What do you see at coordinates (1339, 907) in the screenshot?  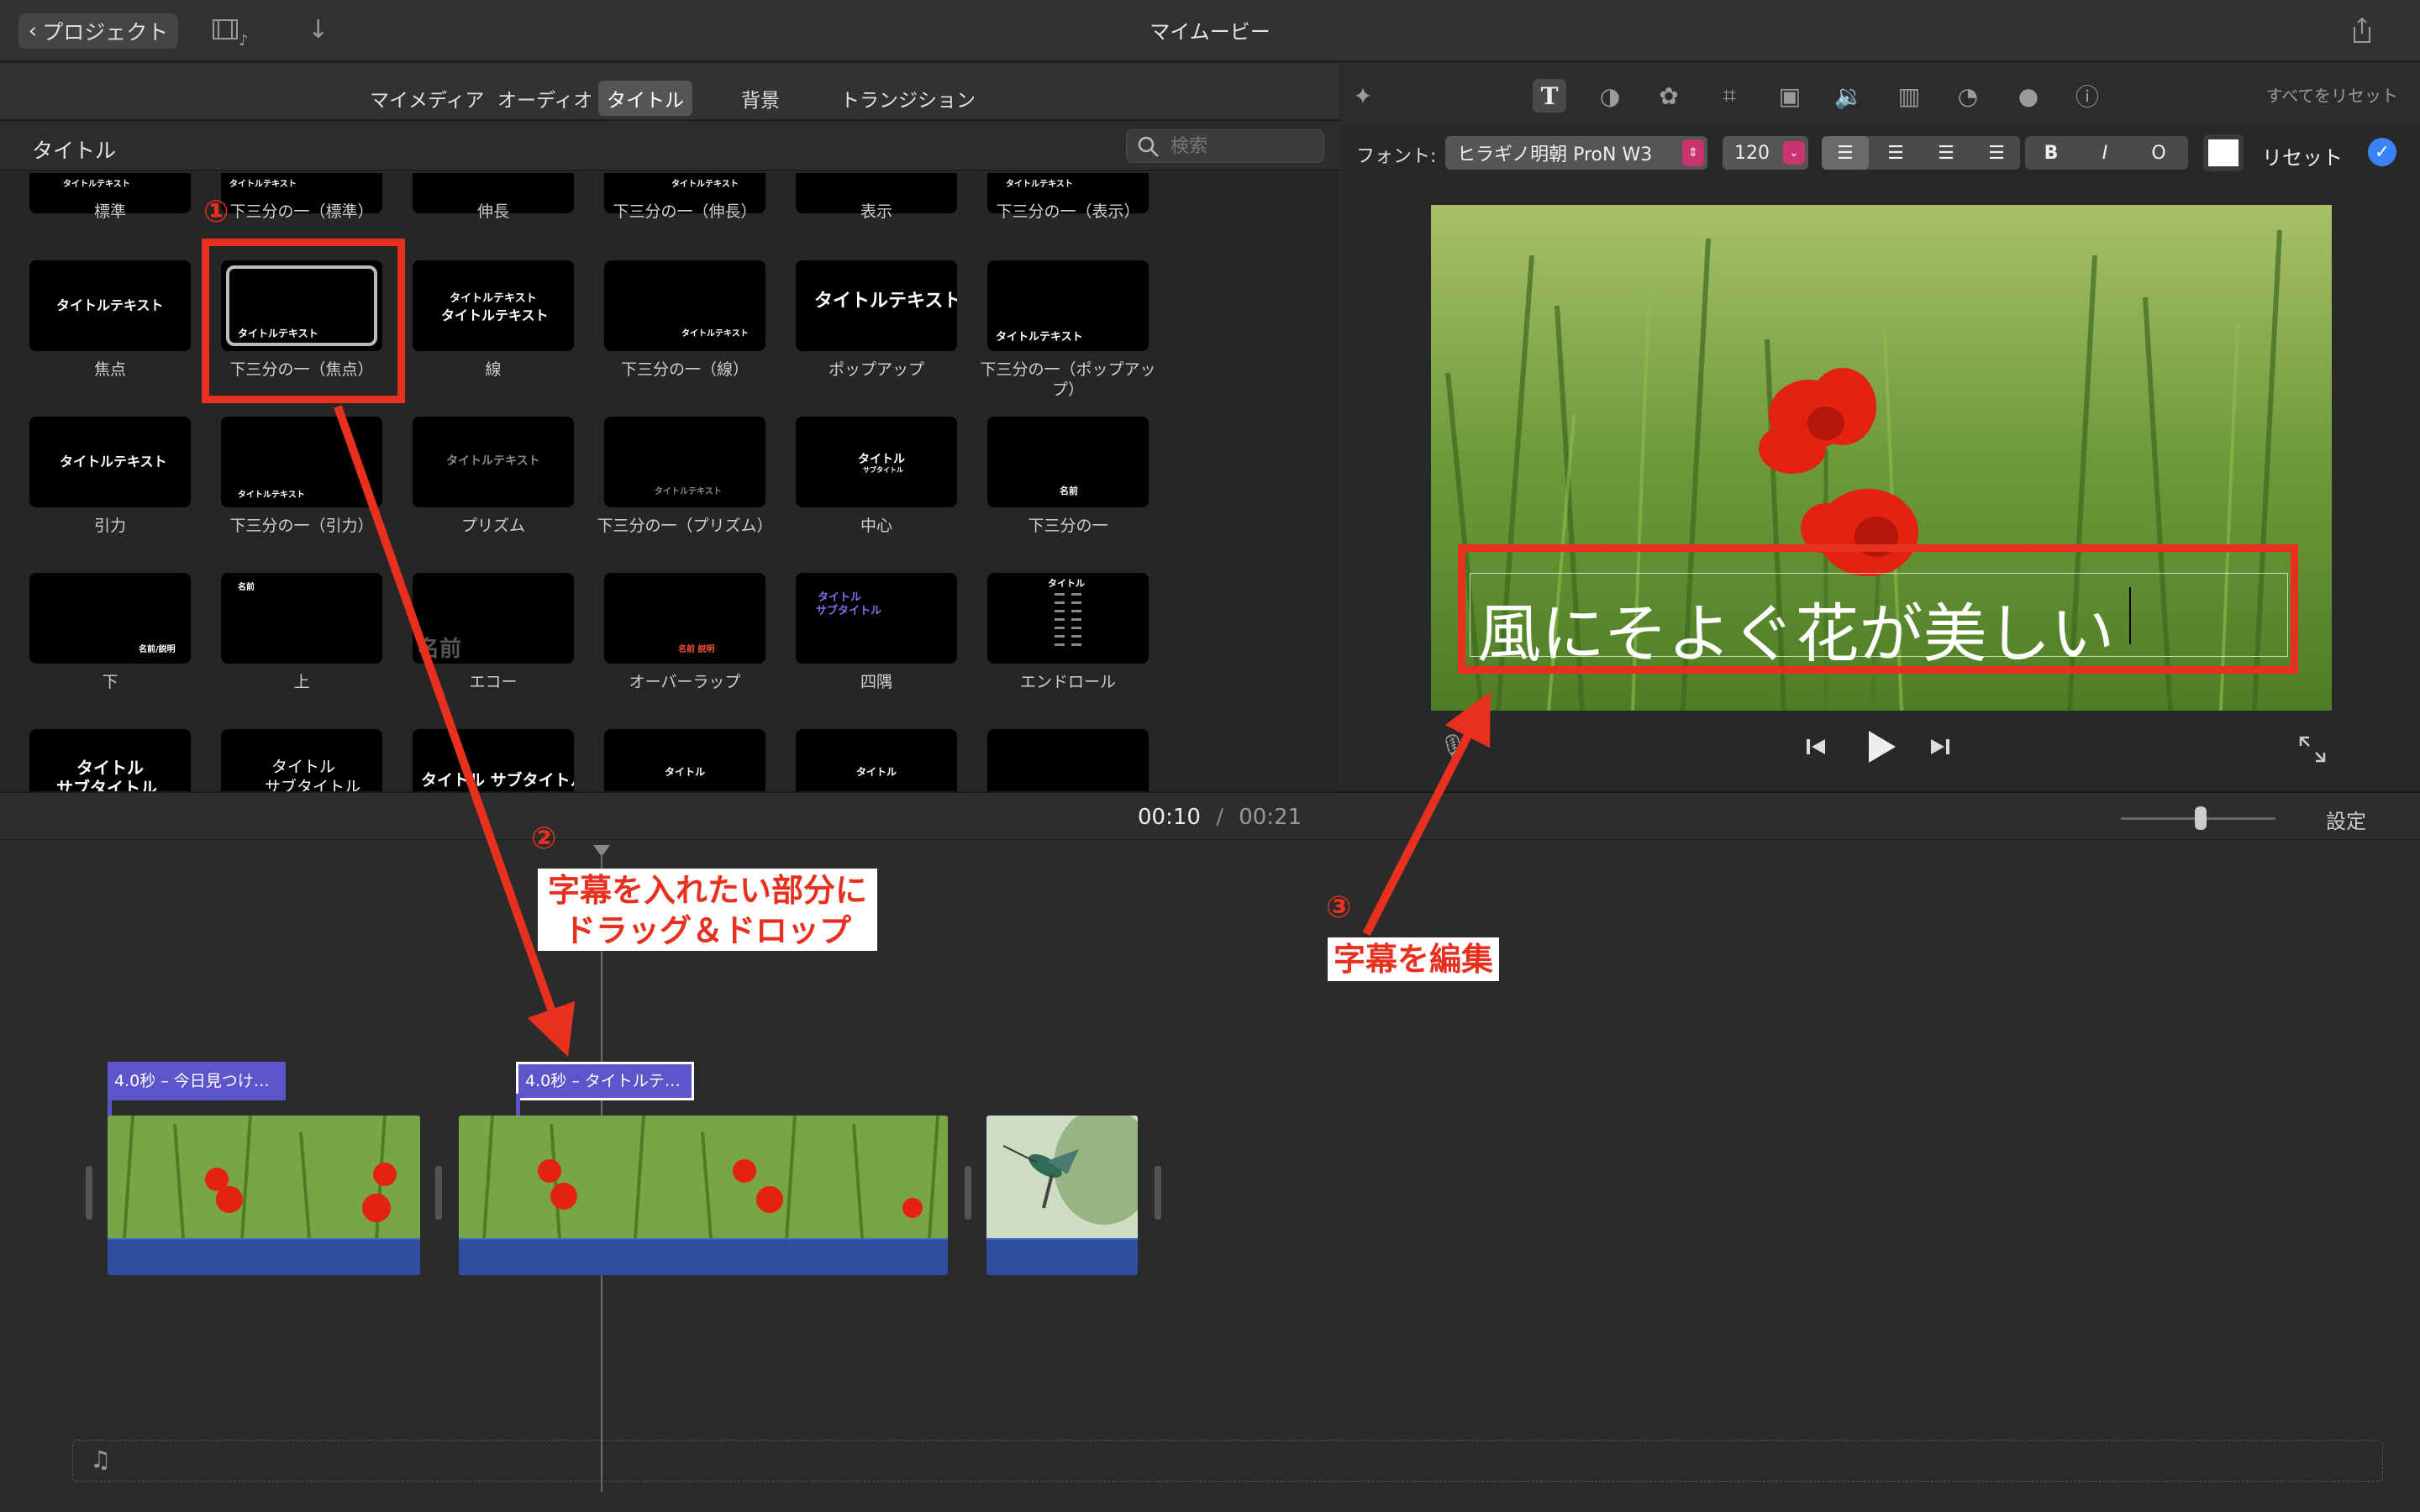 I see `annotation-number-3: ③` at bounding box center [1339, 907].